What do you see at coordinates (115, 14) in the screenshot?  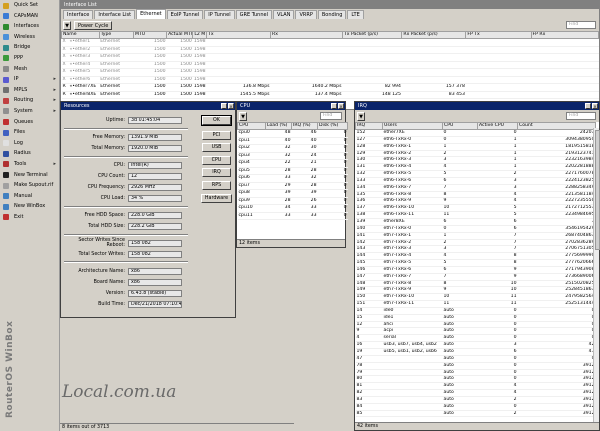 I see `tab-interface-list: Interface List` at bounding box center [115, 14].